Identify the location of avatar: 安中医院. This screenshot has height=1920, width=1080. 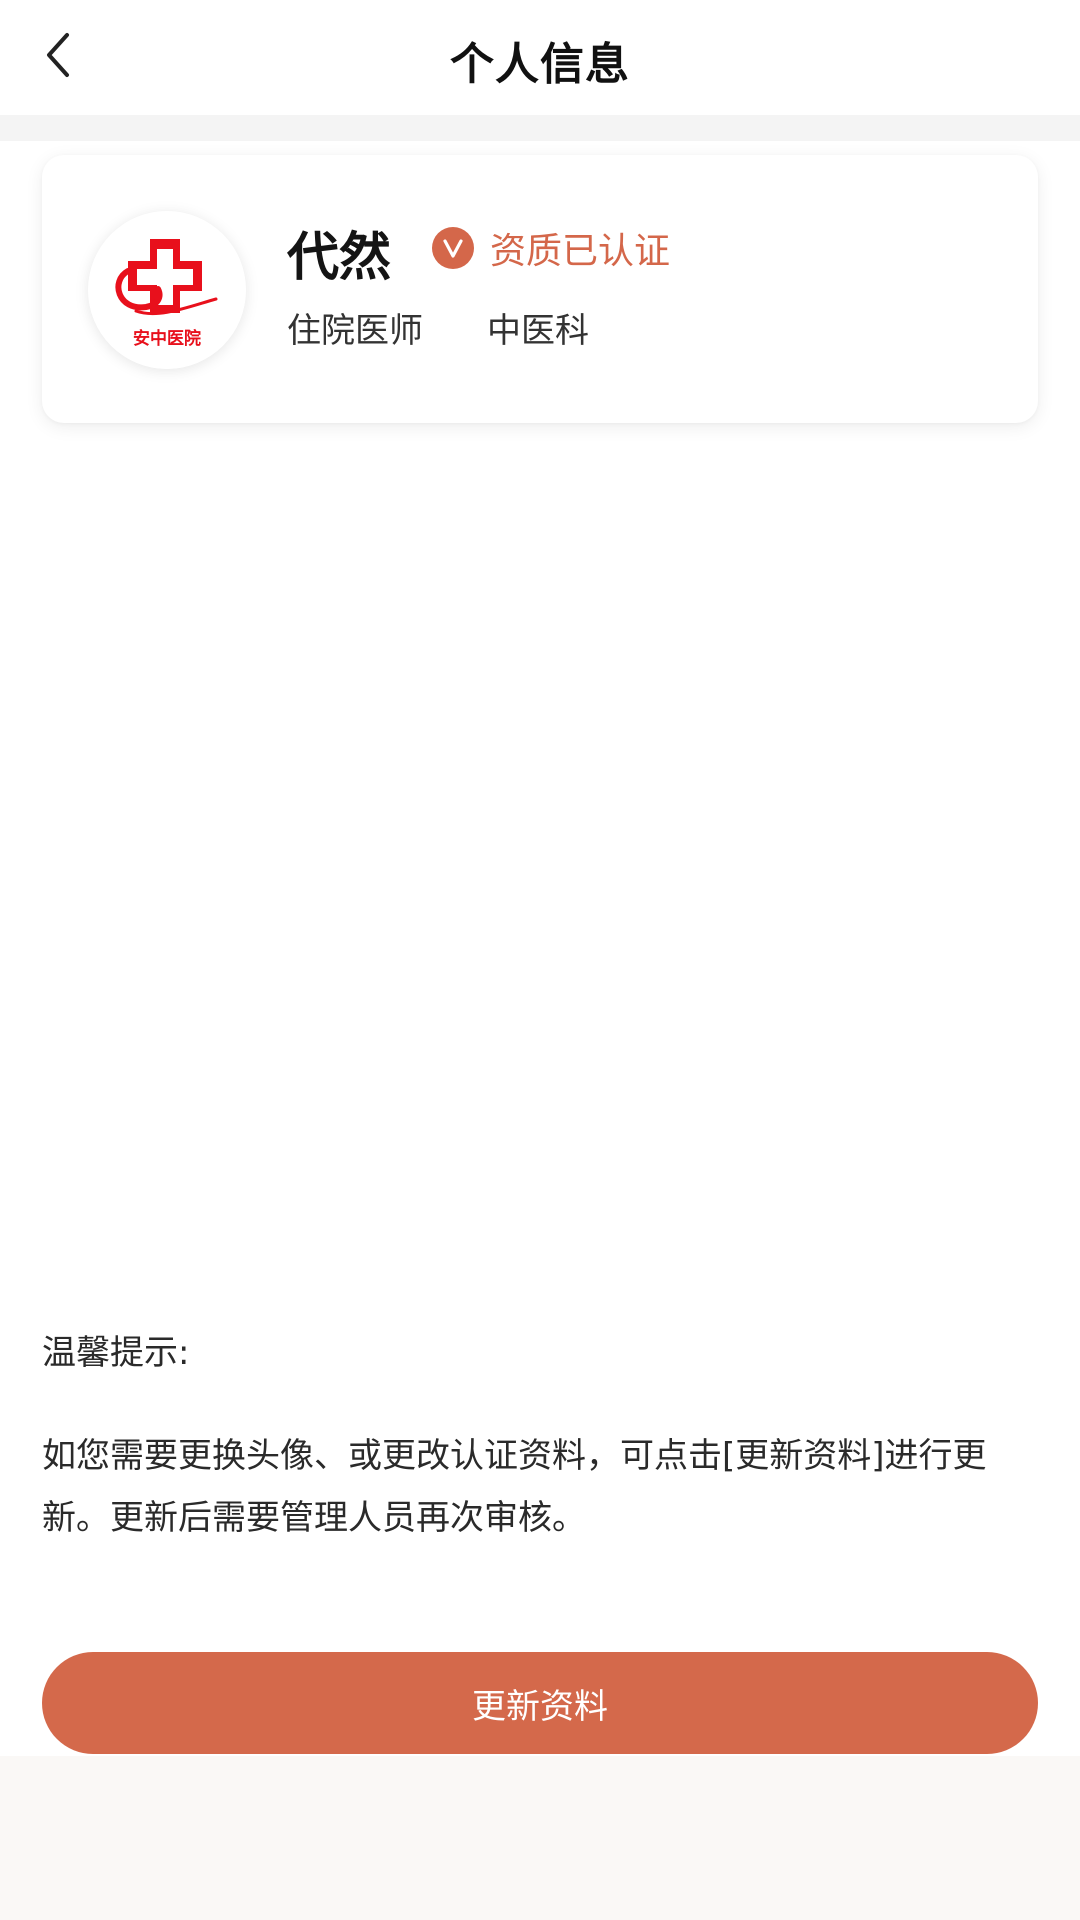
(167, 290).